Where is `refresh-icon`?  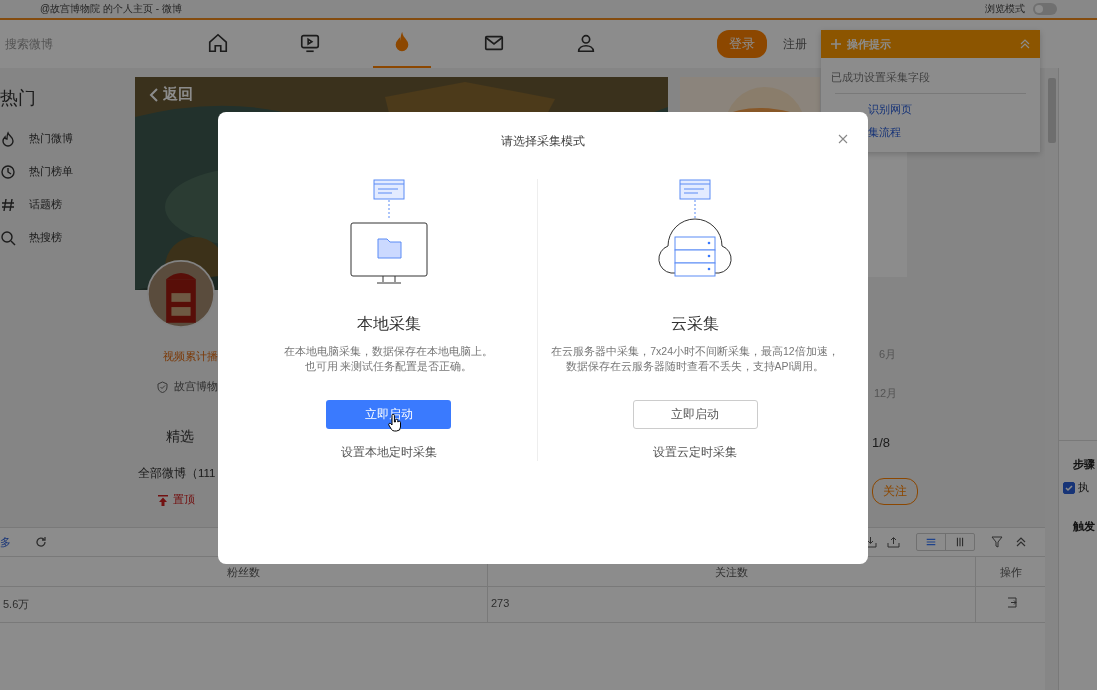 refresh-icon is located at coordinates (41, 542).